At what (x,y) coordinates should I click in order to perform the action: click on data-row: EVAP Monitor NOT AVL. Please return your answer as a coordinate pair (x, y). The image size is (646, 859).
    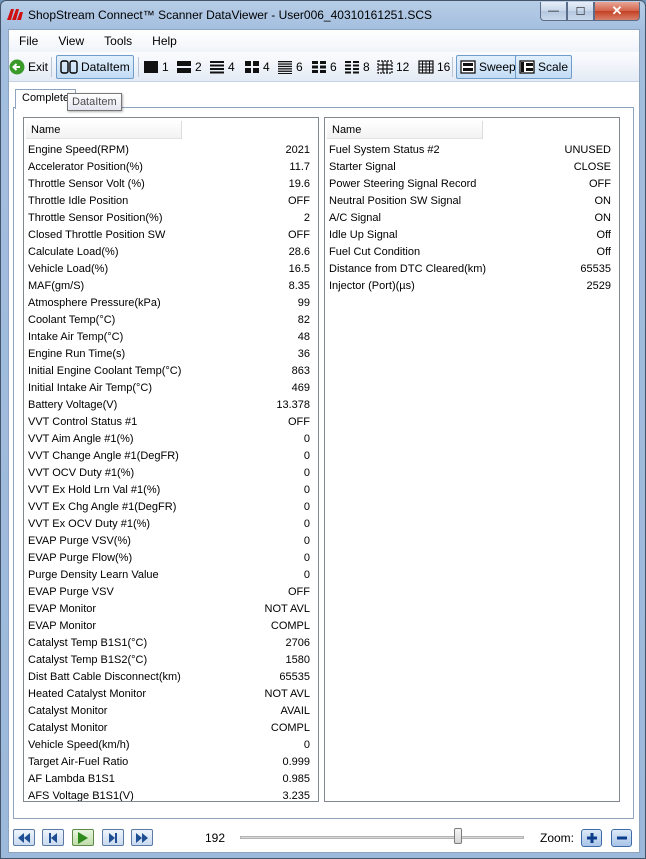
    Looking at the image, I should click on (171, 609).